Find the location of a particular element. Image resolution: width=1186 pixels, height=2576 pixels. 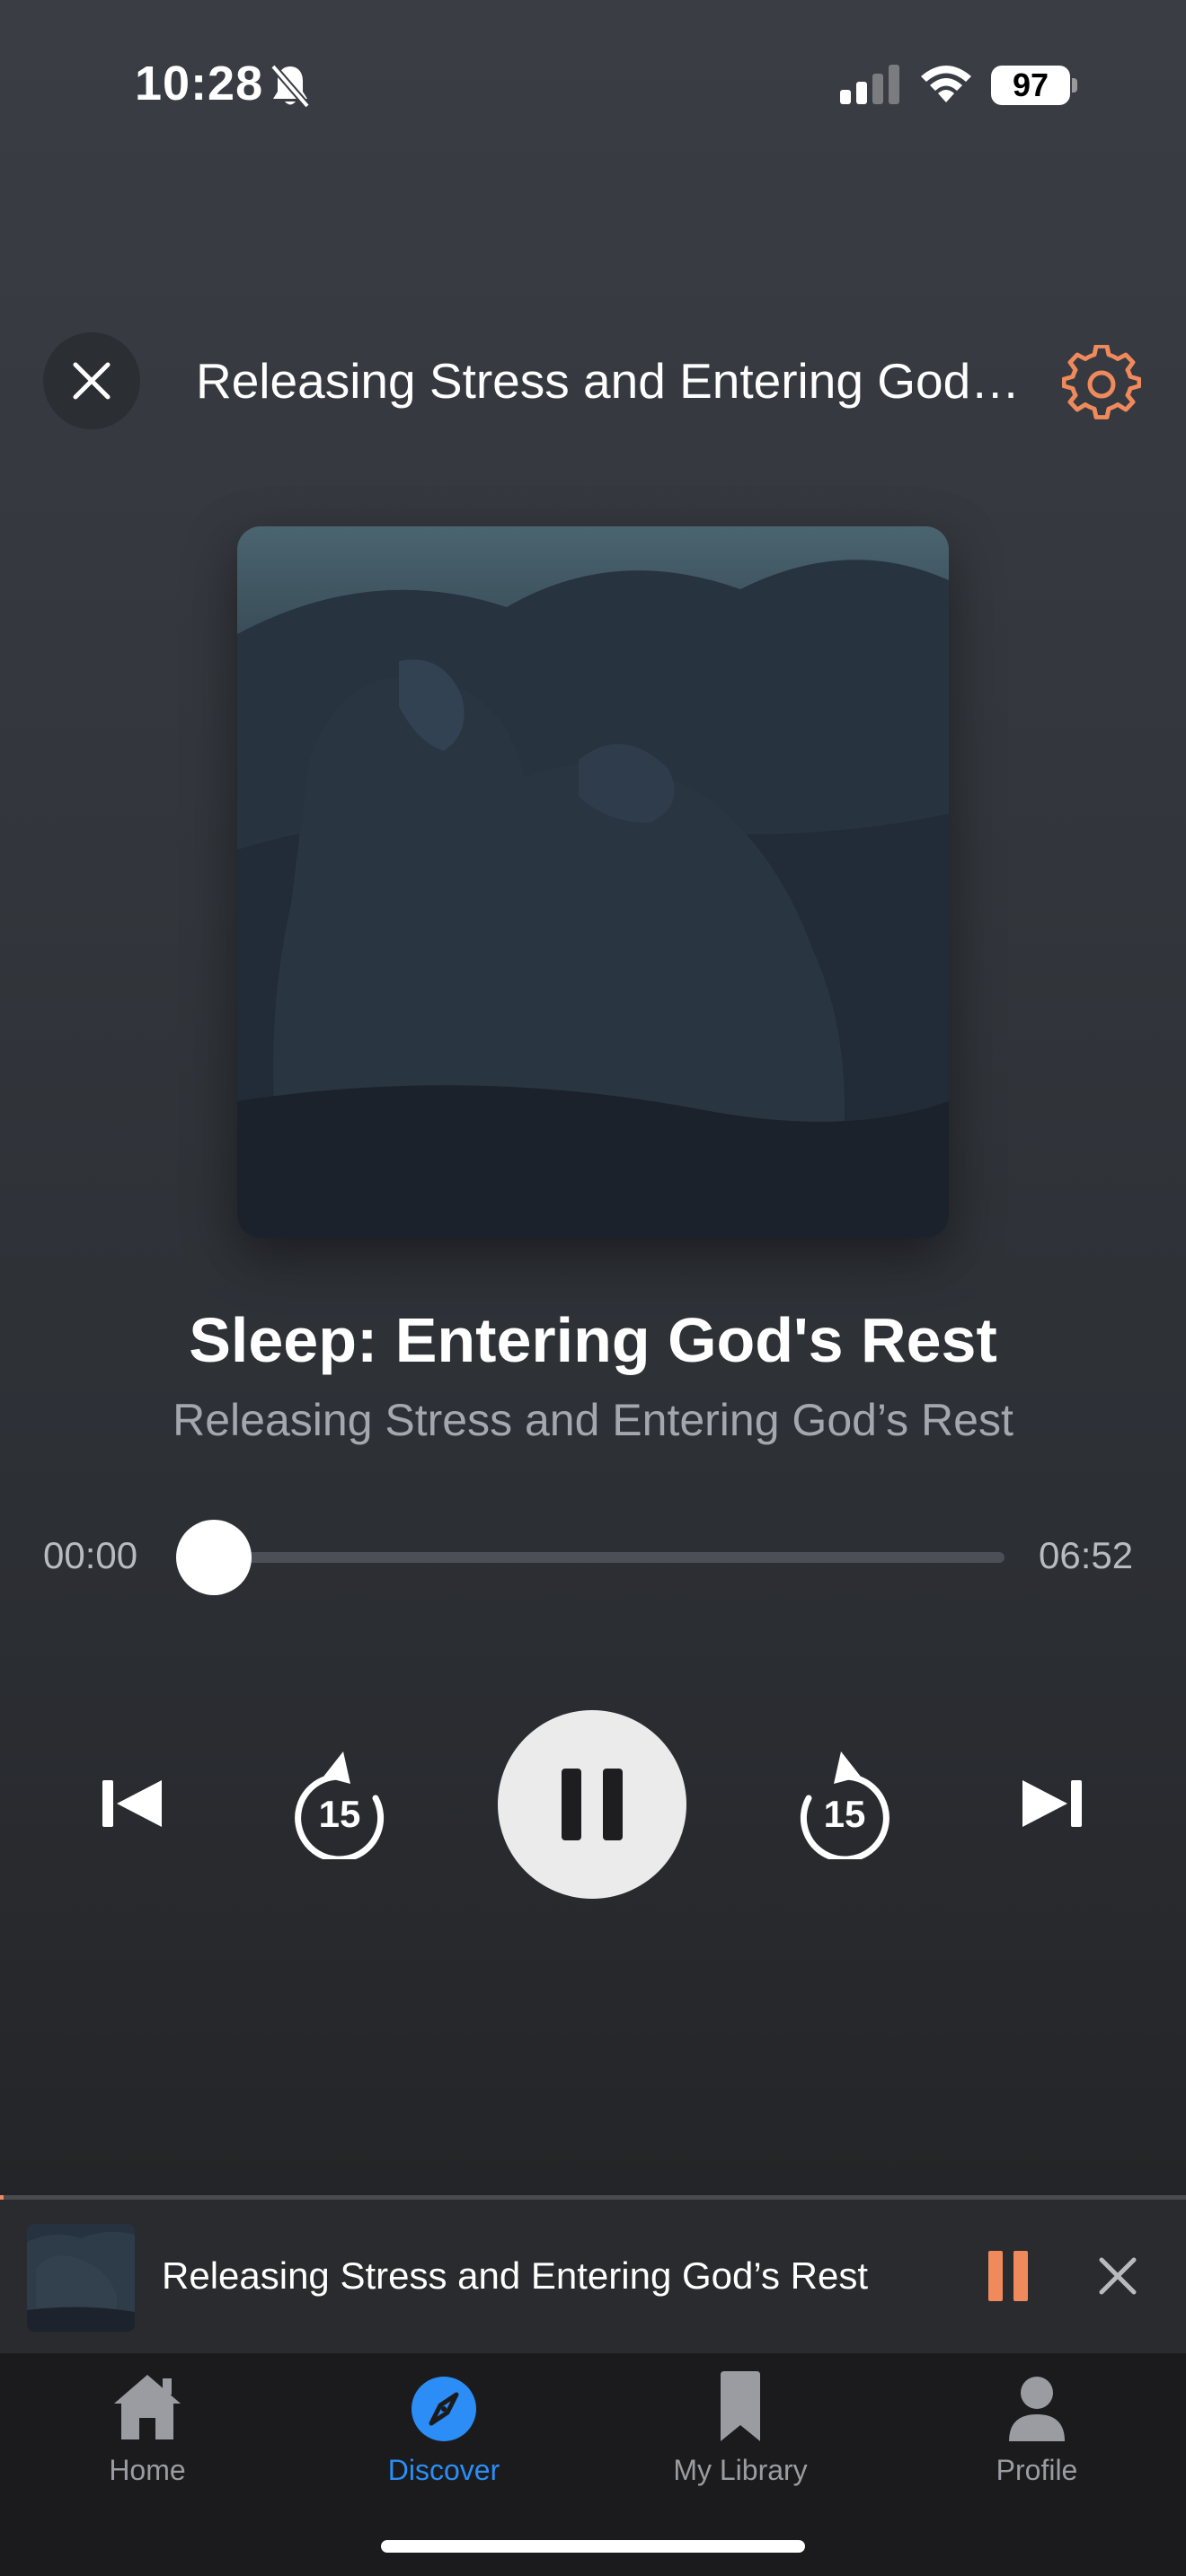

settings-button is located at coordinates (1101, 386).